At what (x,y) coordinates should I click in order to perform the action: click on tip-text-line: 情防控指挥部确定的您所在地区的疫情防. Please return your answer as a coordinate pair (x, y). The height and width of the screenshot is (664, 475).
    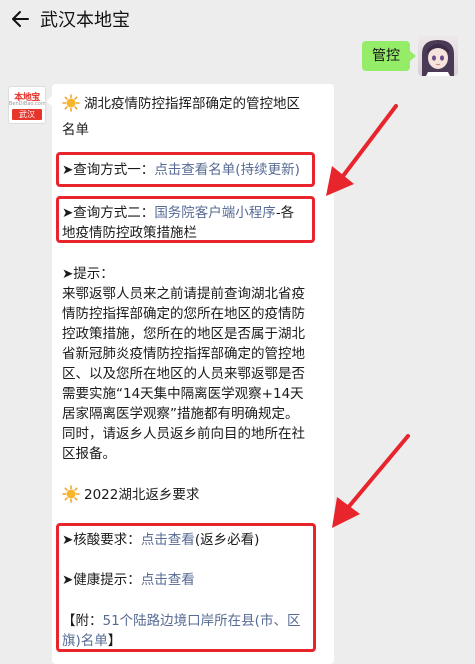
    Looking at the image, I should click on (183, 314).